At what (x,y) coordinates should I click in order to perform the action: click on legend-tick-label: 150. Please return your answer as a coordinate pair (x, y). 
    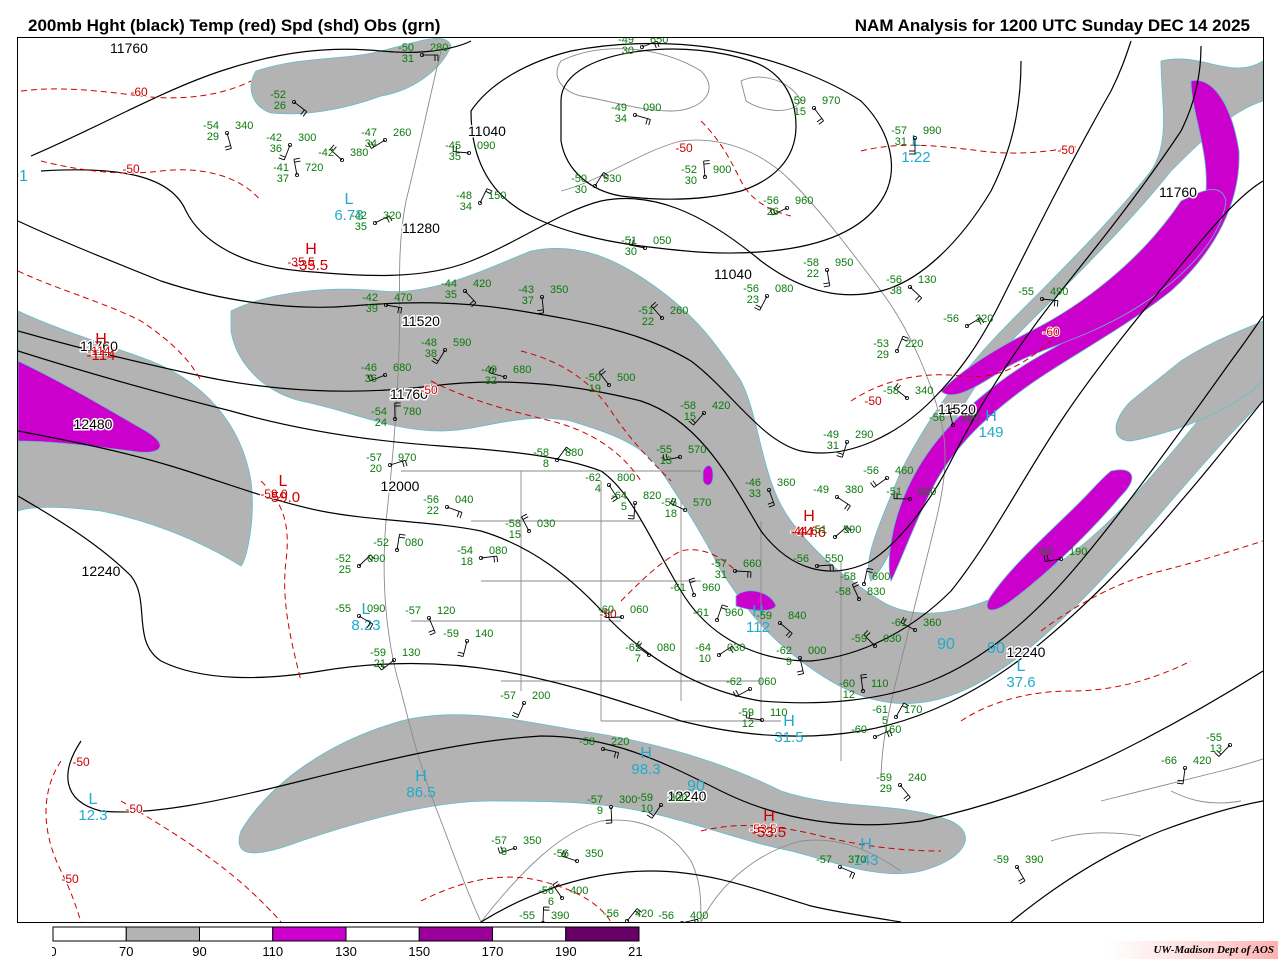
    Looking at the image, I should click on (419, 951).